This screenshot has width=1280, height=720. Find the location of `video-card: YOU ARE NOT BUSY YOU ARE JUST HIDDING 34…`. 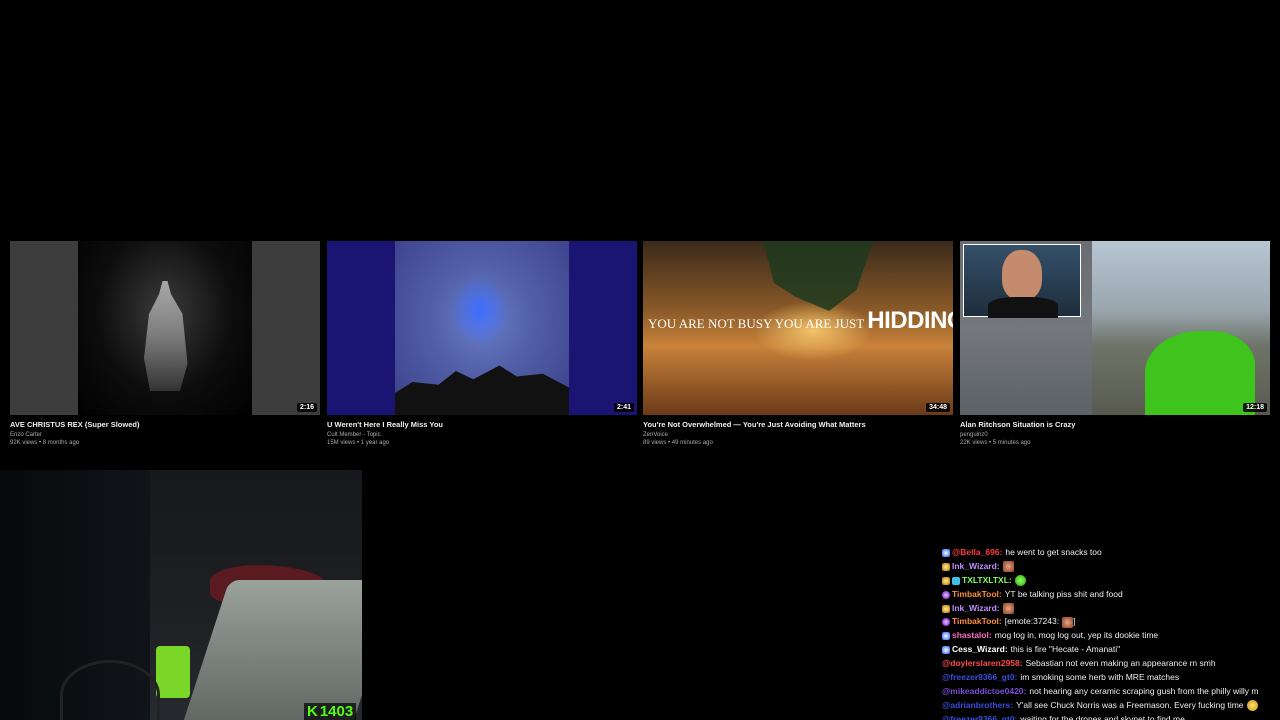

video-card: YOU ARE NOT BUSY YOU ARE JUST HIDDING 34… is located at coordinates (798, 343).